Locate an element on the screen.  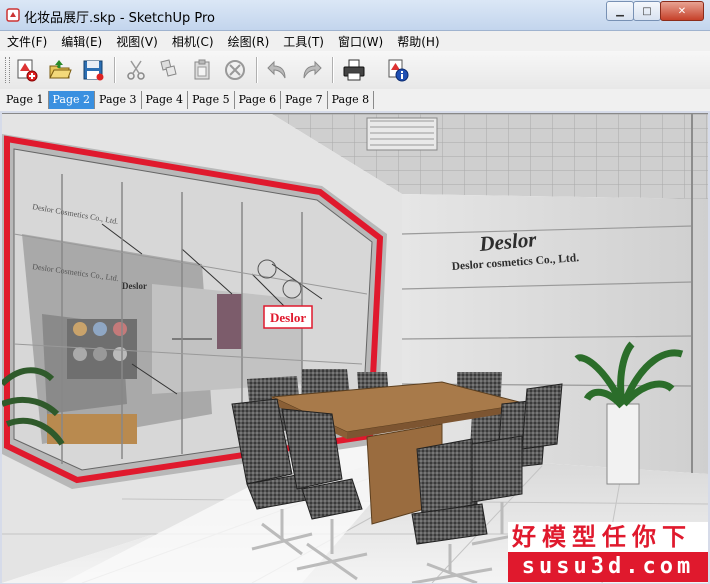
title-bar: 化妆品展厅.skp - SketchUp Pro ▁ □ ✕ is located at coordinates (355, 15).